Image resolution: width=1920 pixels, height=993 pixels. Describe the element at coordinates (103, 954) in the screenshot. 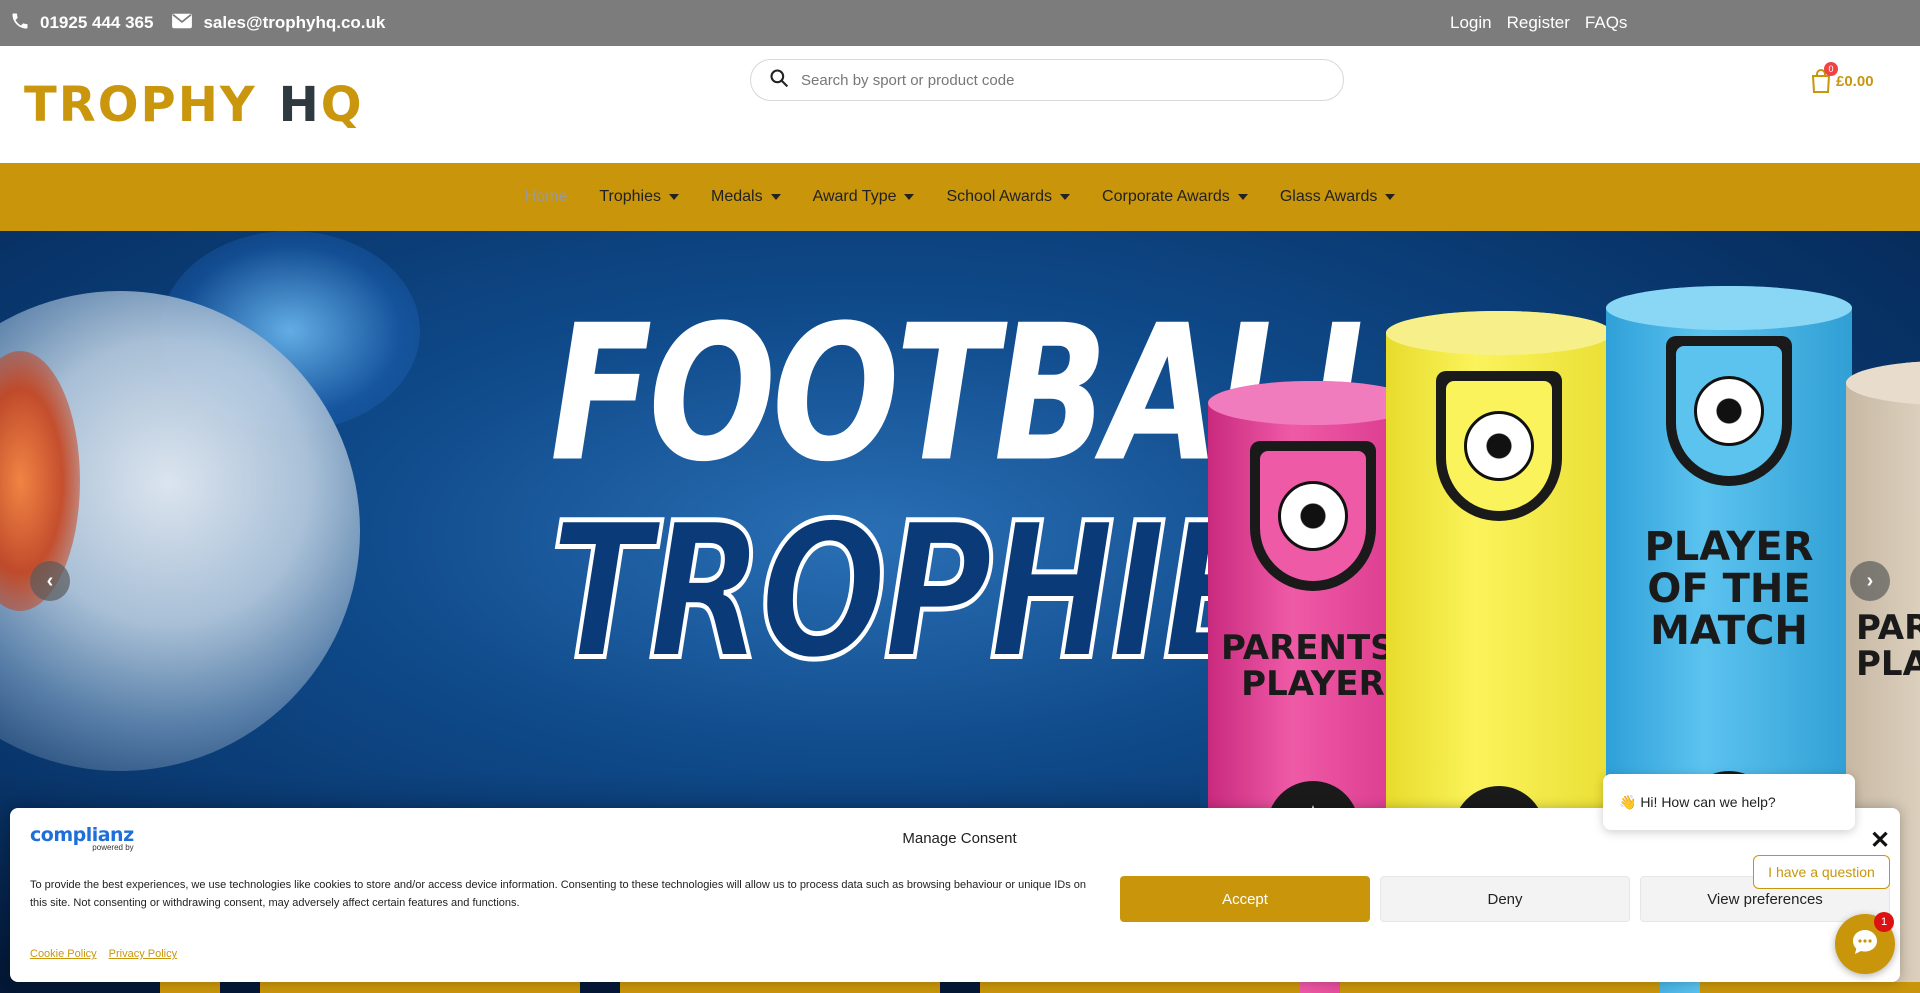

I see `policy-links: Cookie Policy Privacy Policy` at that location.